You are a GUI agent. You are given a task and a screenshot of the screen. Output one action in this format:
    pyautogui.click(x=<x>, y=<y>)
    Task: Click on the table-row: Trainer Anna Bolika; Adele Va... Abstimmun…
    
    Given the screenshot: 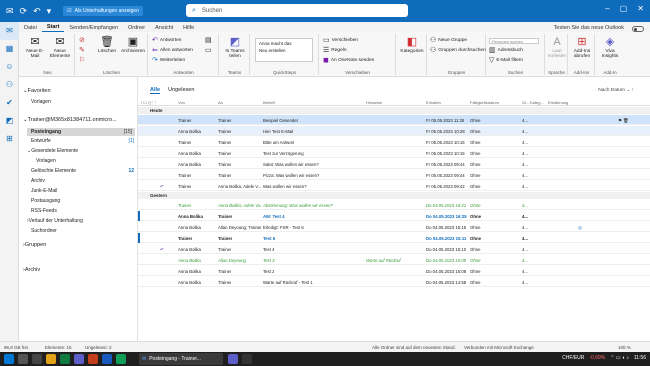 What is the action you would take?
    pyautogui.click(x=394, y=205)
    